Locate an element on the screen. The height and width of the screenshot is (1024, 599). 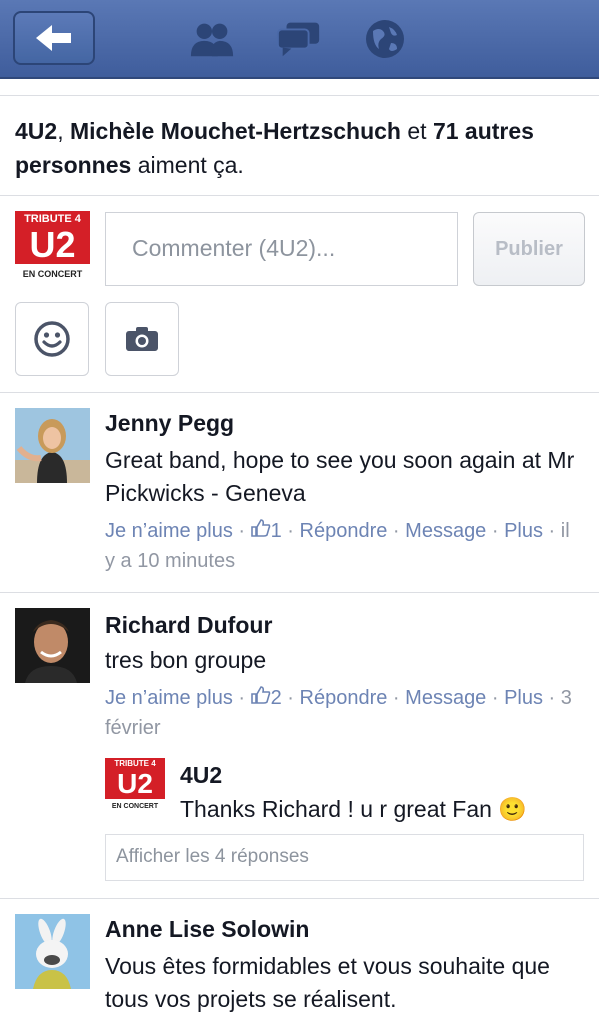
comment-author: Richard Dufour is located at coordinates (188, 625).